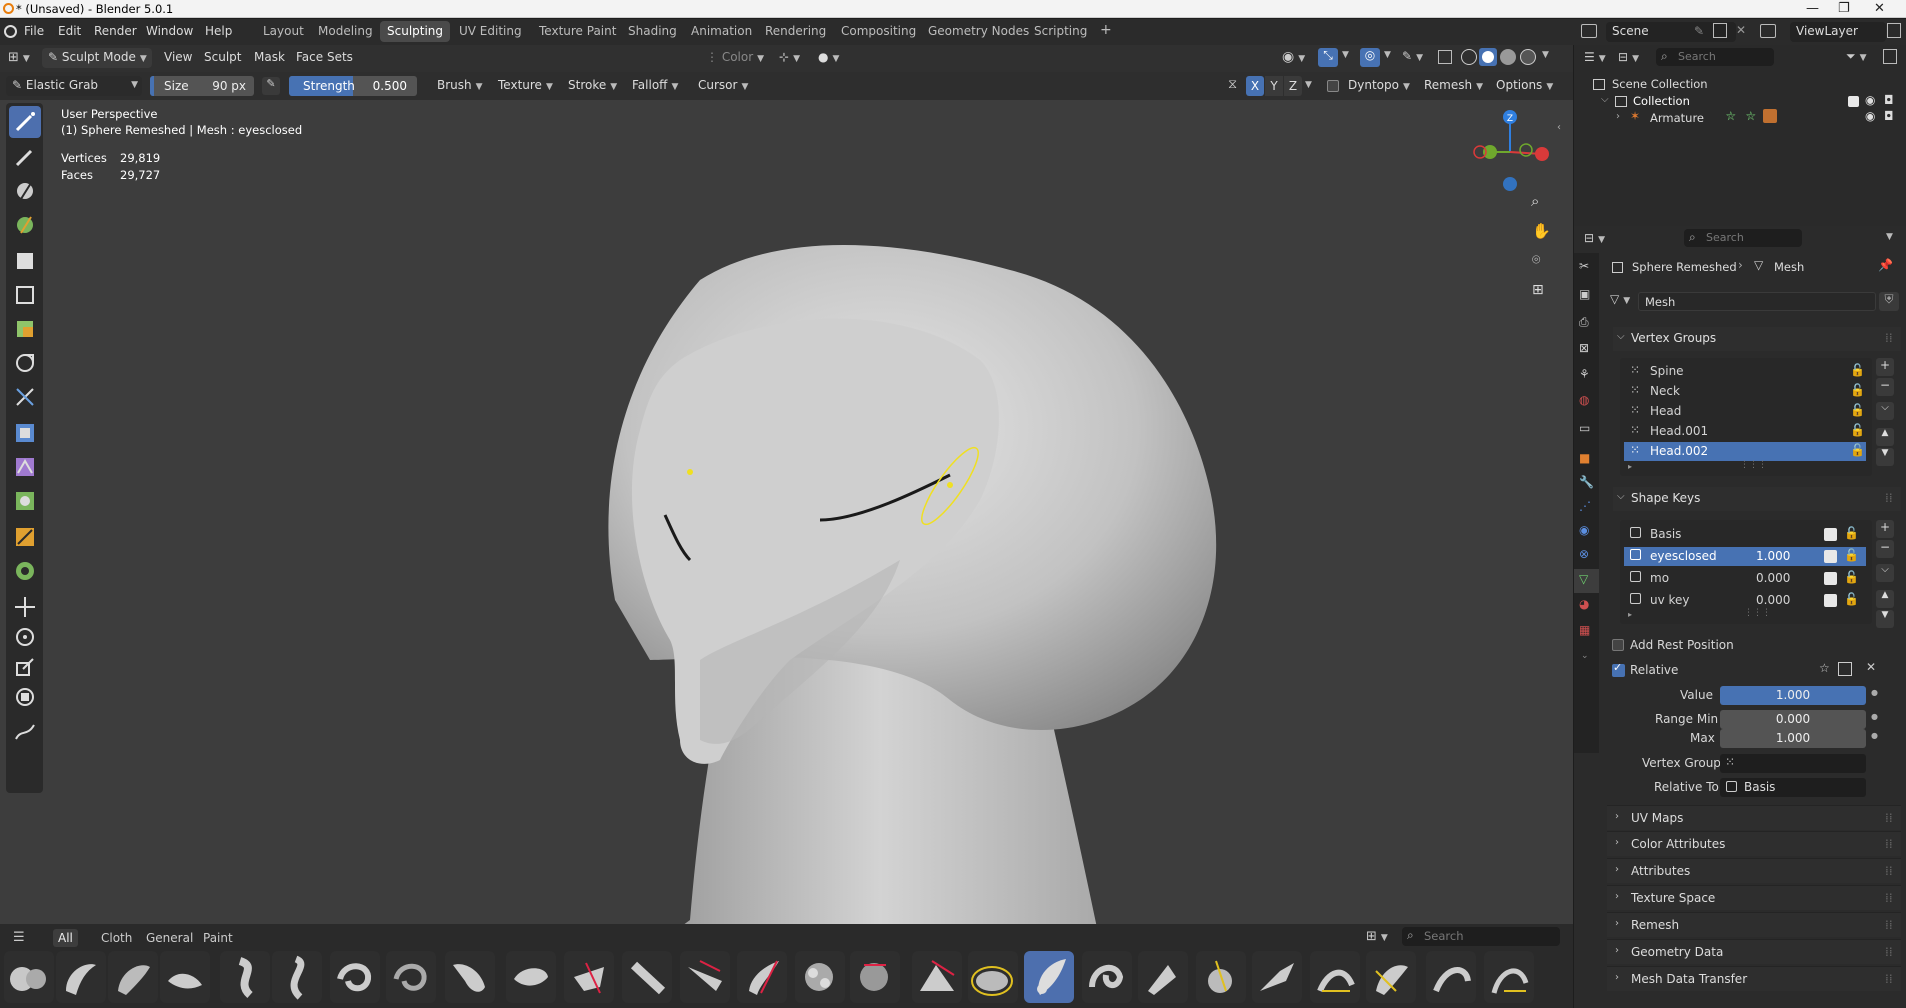  Describe the element at coordinates (25, 571) in the screenshot. I see `tool-mask-by-color` at that location.